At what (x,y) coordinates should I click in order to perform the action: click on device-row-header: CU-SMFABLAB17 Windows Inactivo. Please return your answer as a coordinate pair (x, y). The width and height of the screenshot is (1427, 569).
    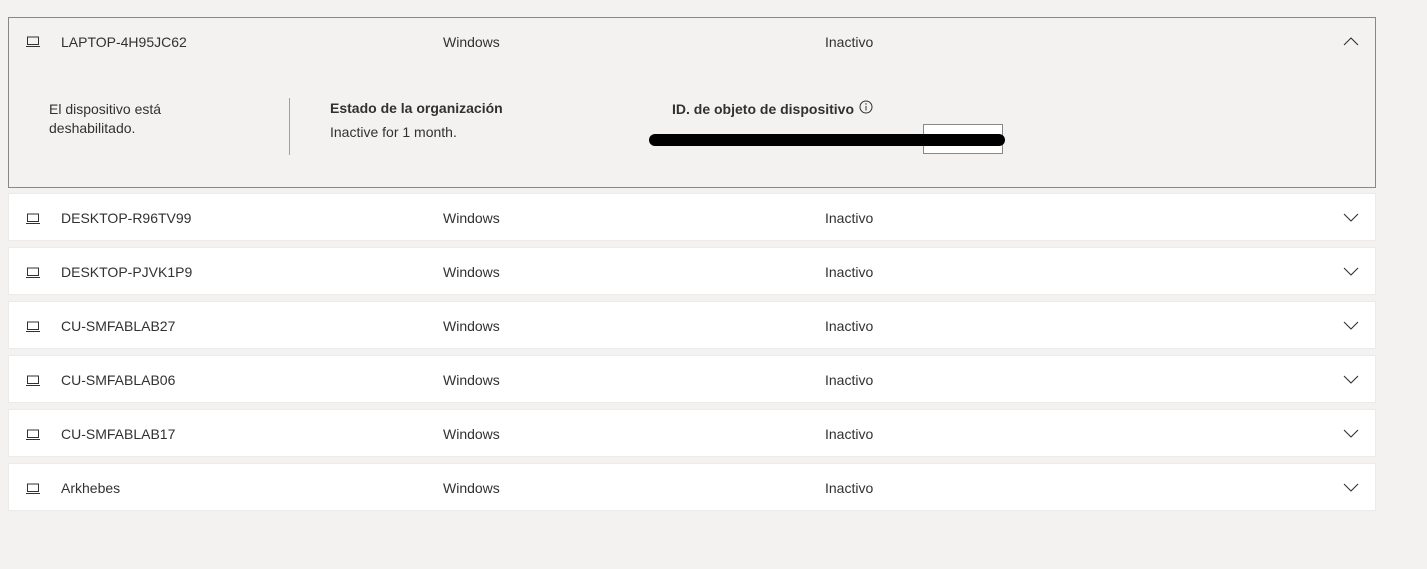
    Looking at the image, I should click on (692, 434).